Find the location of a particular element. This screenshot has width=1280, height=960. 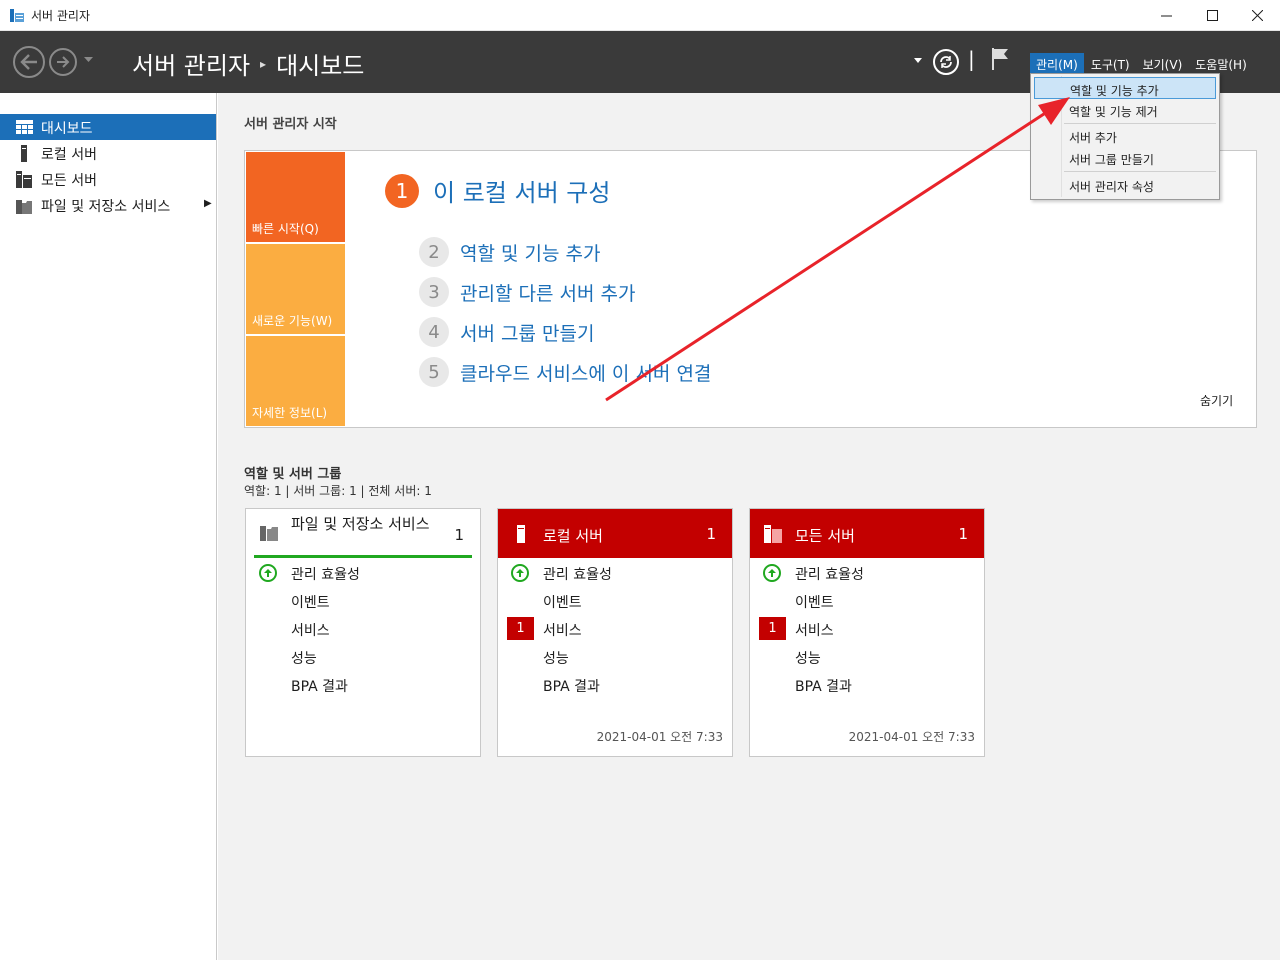

sidebar-item-all-servers: 모든 서버 is located at coordinates (108, 179).